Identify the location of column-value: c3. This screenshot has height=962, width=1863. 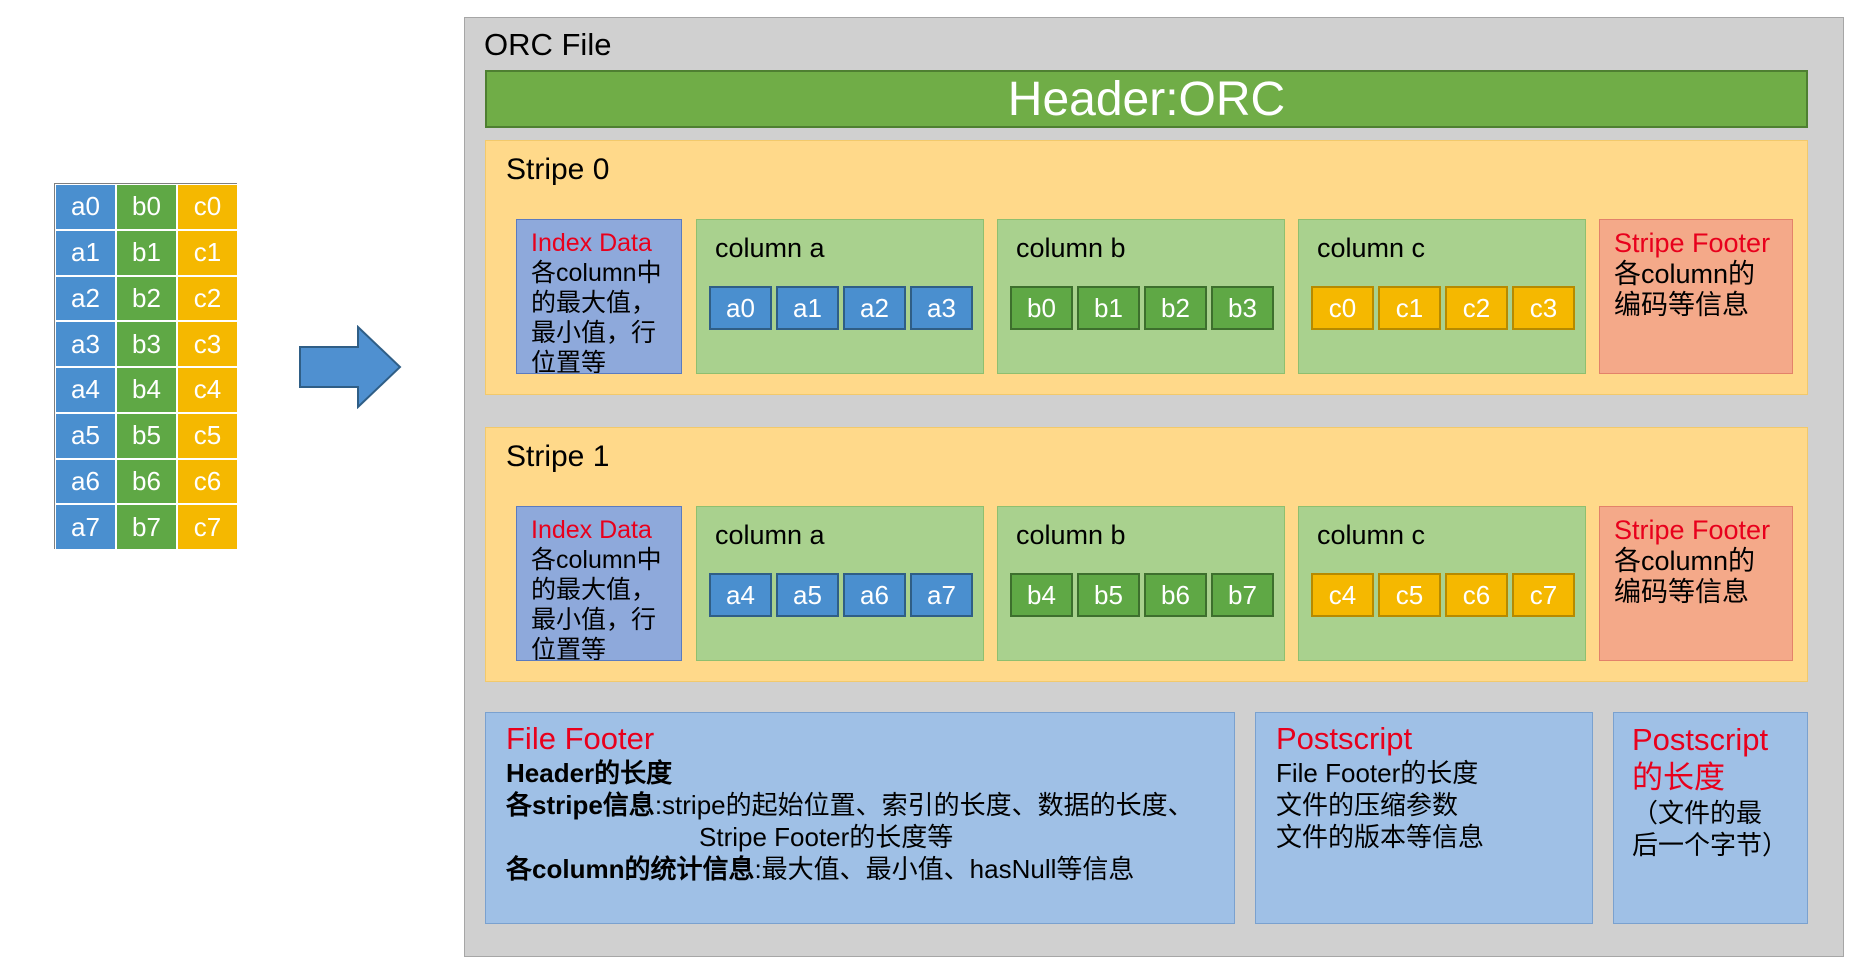
(1543, 308).